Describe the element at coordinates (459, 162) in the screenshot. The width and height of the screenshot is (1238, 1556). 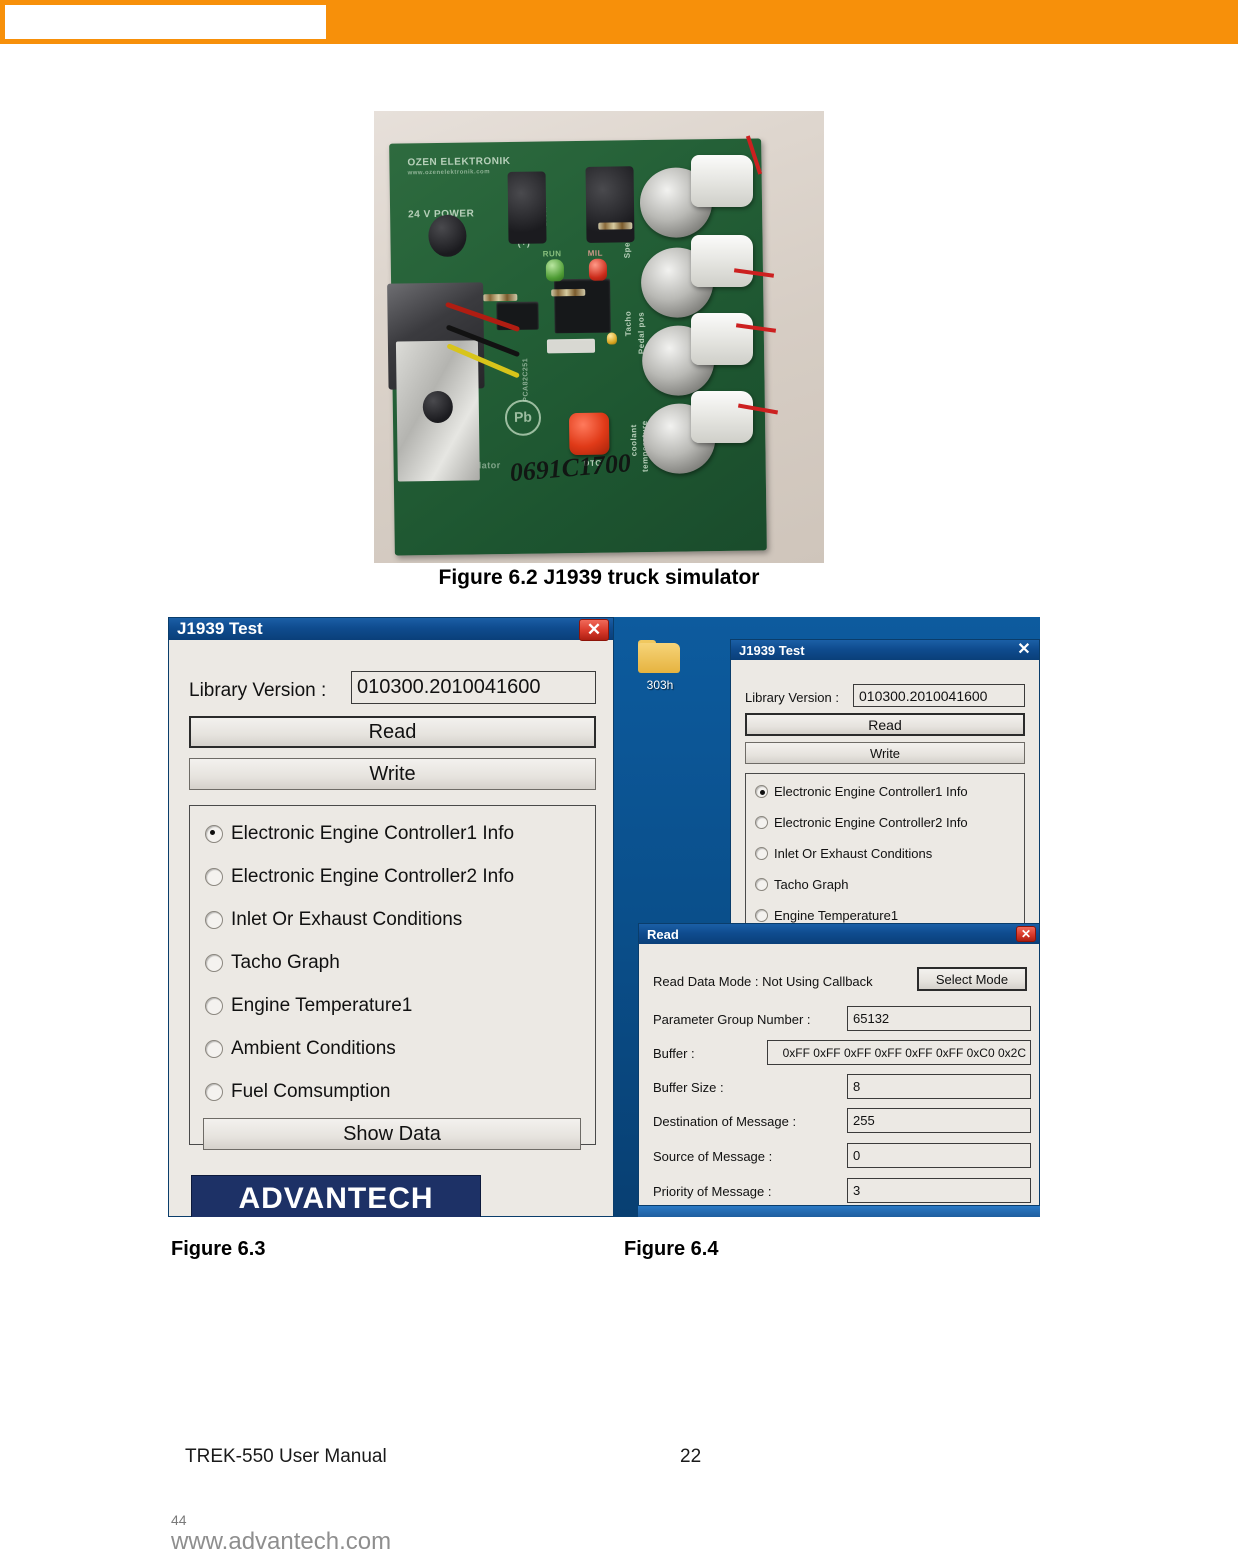
I see `silk-brand: OZEN ELEKTRONIK` at that location.